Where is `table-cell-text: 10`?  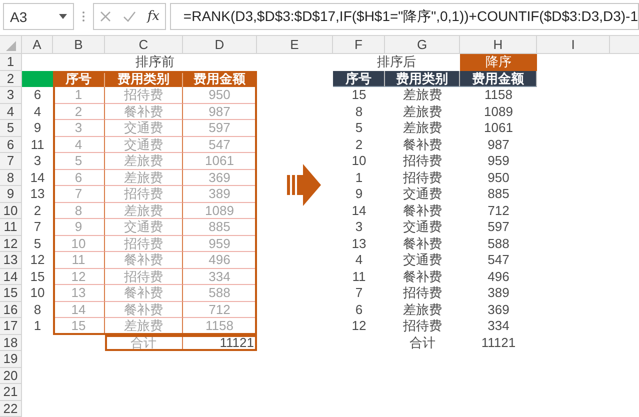 table-cell-text: 10 is located at coordinates (37, 293).